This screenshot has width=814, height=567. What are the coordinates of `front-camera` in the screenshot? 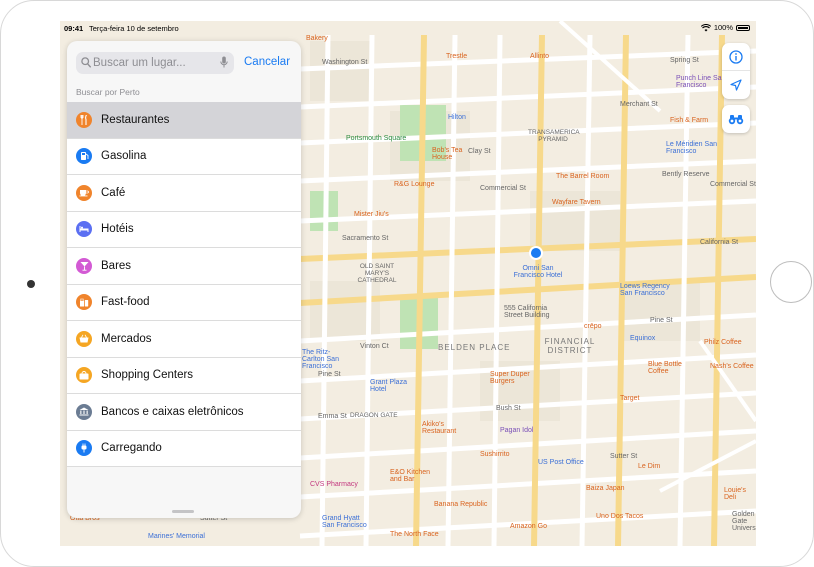 It's located at (31, 284).